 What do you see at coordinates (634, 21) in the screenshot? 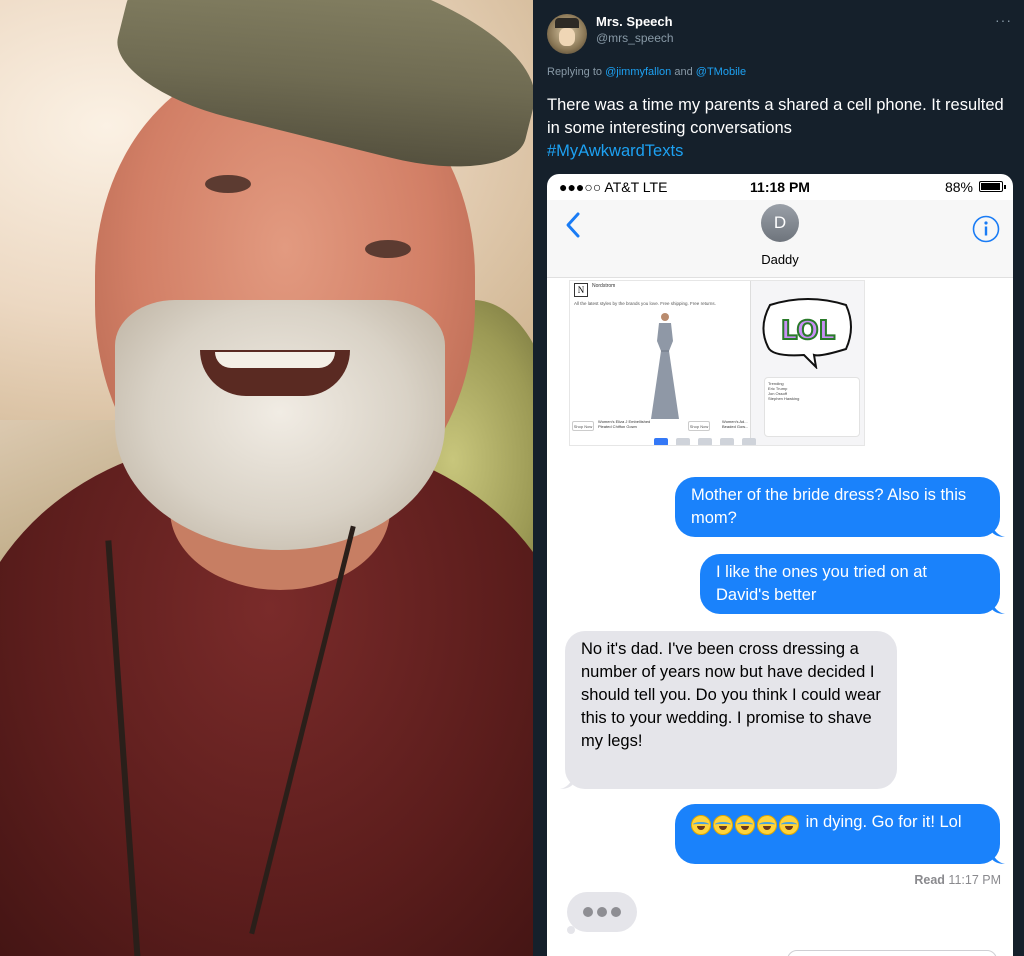
I see `author-display-name: Mrs. Speech` at bounding box center [634, 21].